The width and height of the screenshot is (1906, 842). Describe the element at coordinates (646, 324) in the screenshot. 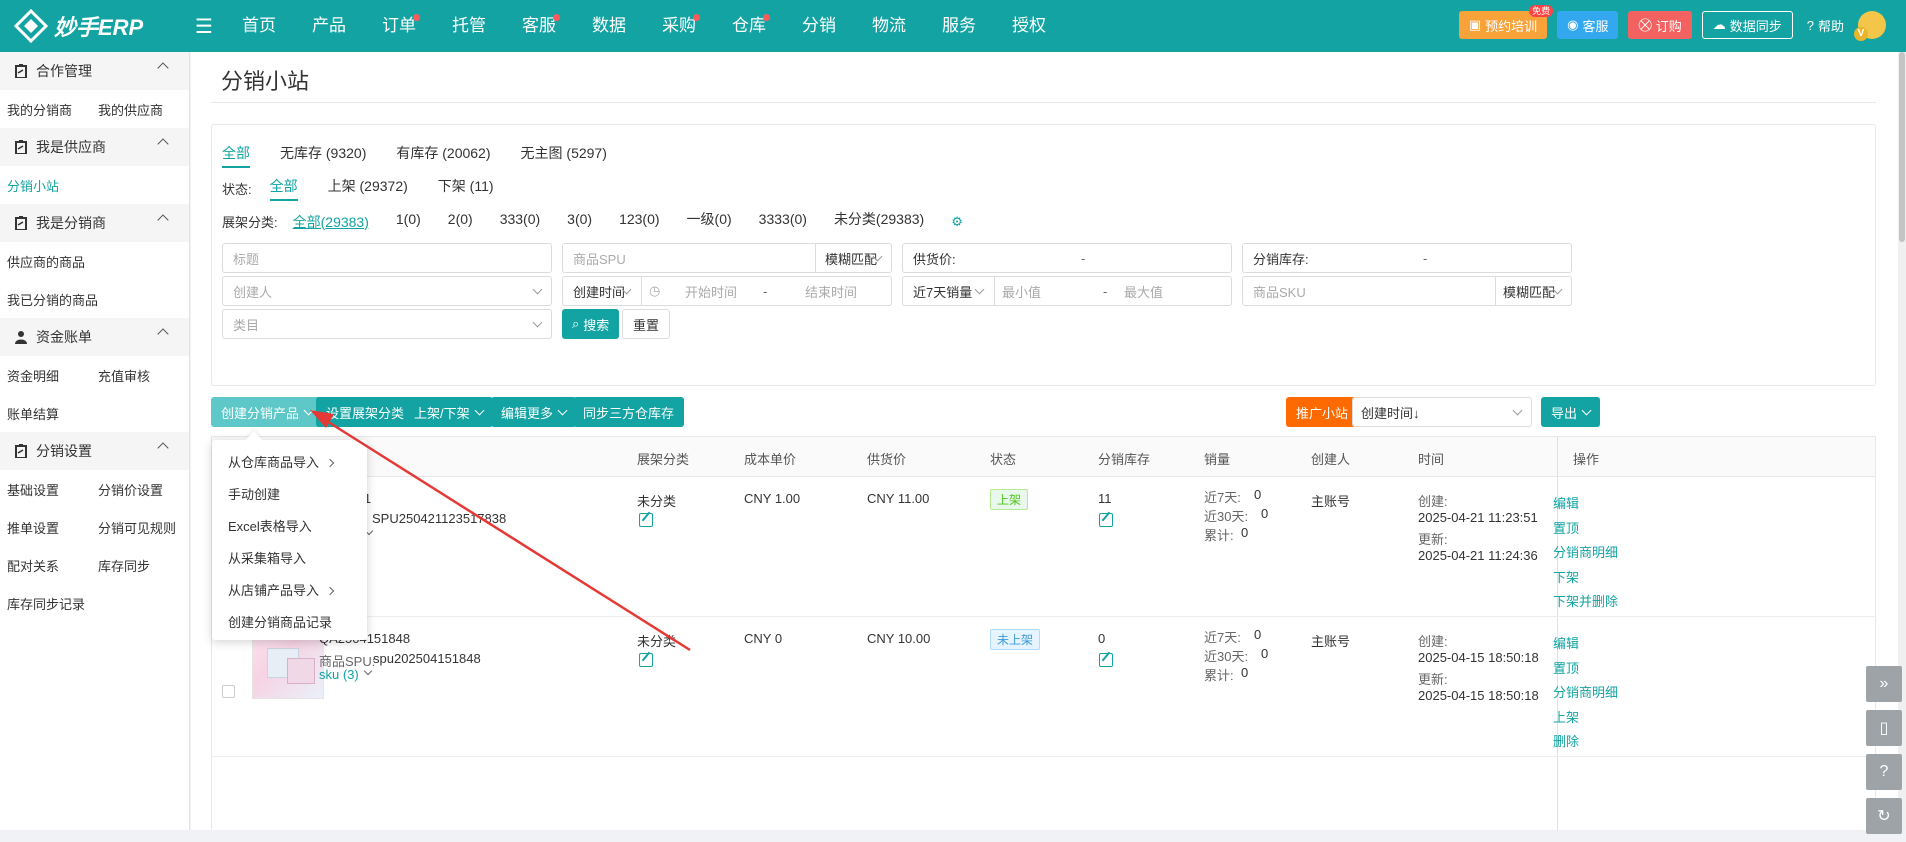

I see `reset-button: 重置` at that location.